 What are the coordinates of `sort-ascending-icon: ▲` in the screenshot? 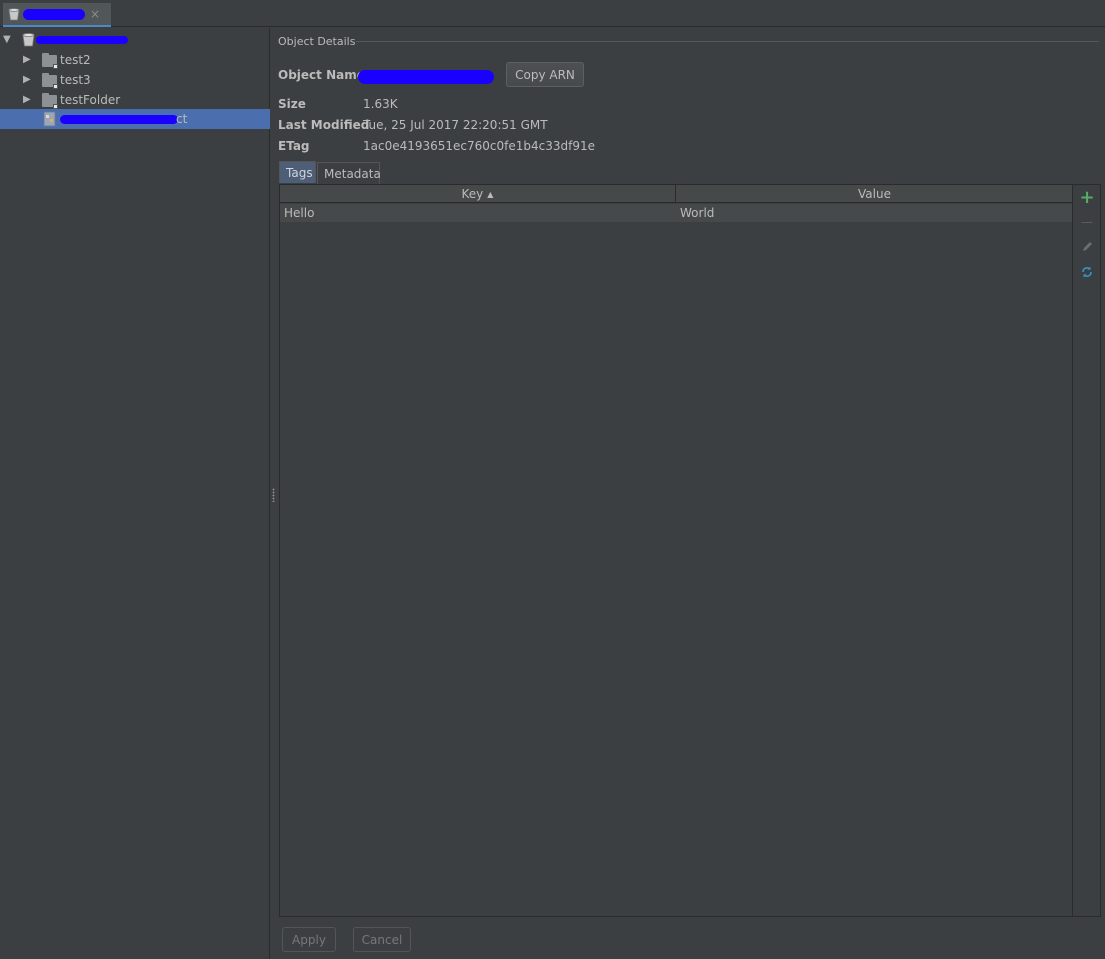 It's located at (490, 194).